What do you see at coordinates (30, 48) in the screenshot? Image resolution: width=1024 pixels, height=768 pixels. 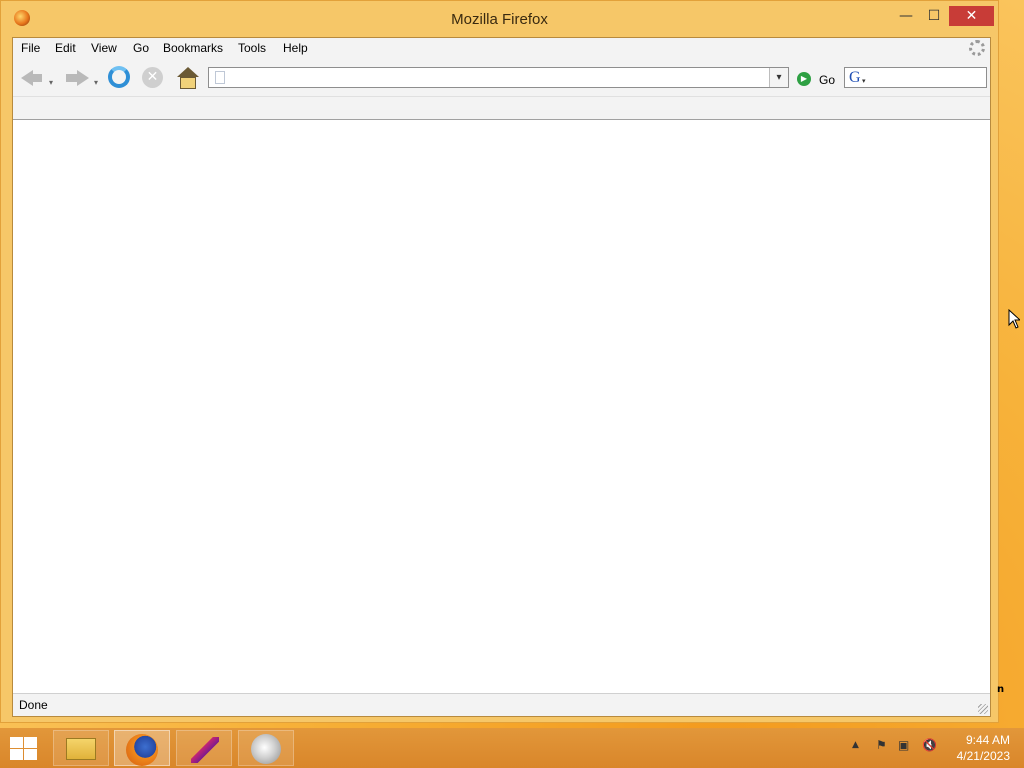 I see `menu-file: File` at bounding box center [30, 48].